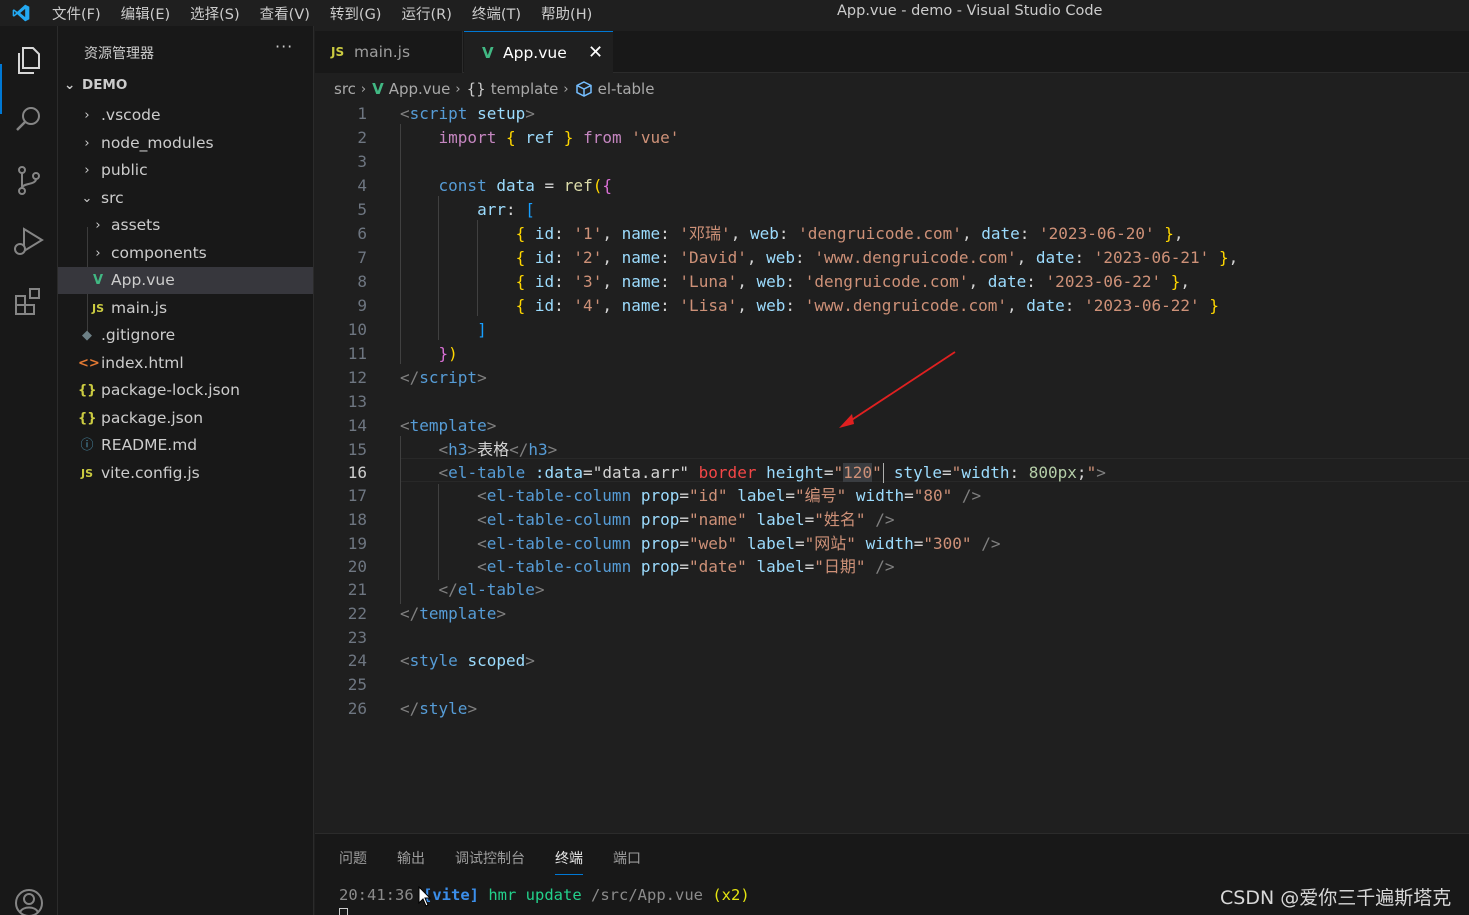 The height and width of the screenshot is (915, 1469). I want to click on account-icon, so click(29, 900).